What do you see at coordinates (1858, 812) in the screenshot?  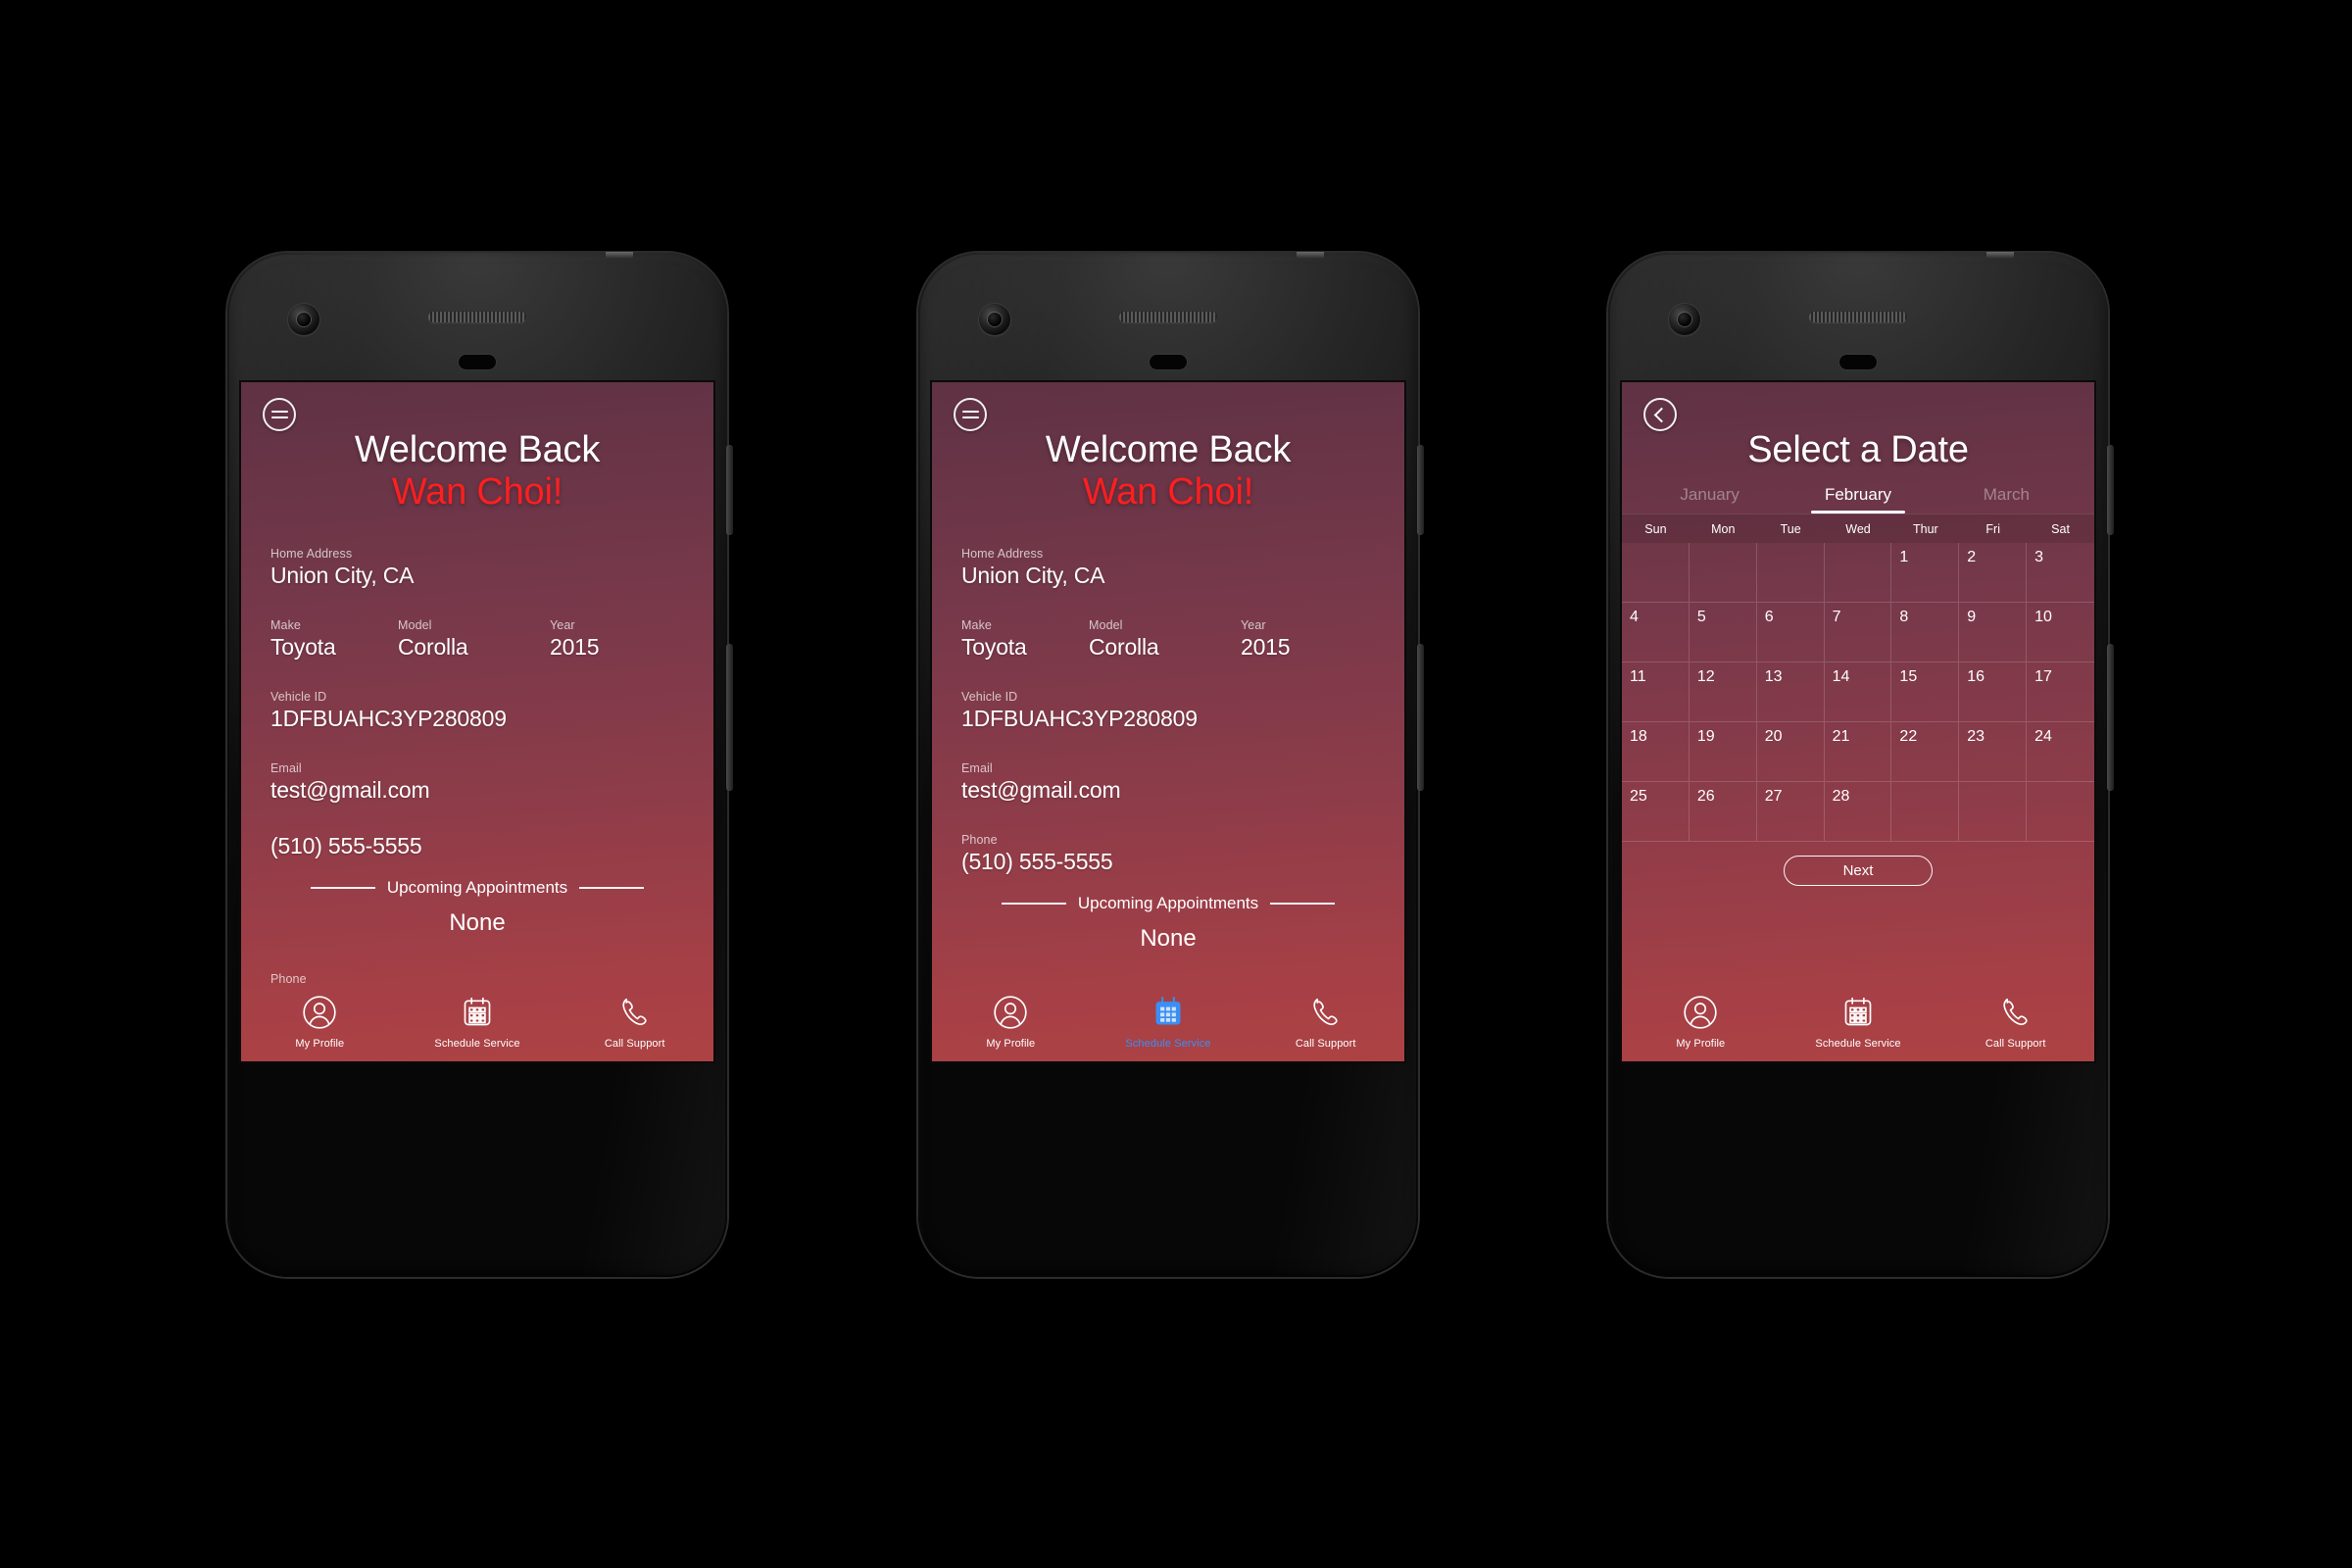 I see `calendar-day-cell: 28` at bounding box center [1858, 812].